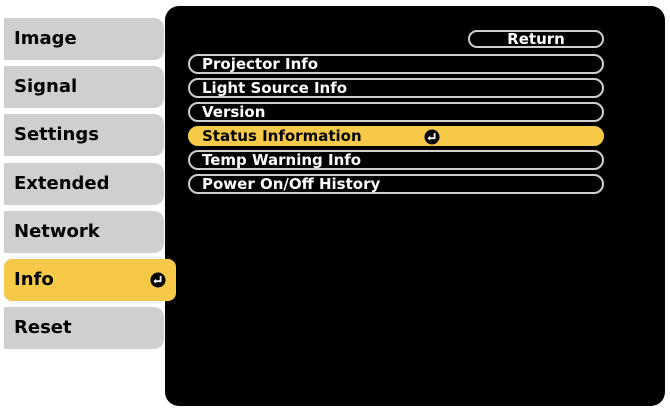  I want to click on menu-item-temp-warning-info: Temp Warning Info, so click(396, 160).